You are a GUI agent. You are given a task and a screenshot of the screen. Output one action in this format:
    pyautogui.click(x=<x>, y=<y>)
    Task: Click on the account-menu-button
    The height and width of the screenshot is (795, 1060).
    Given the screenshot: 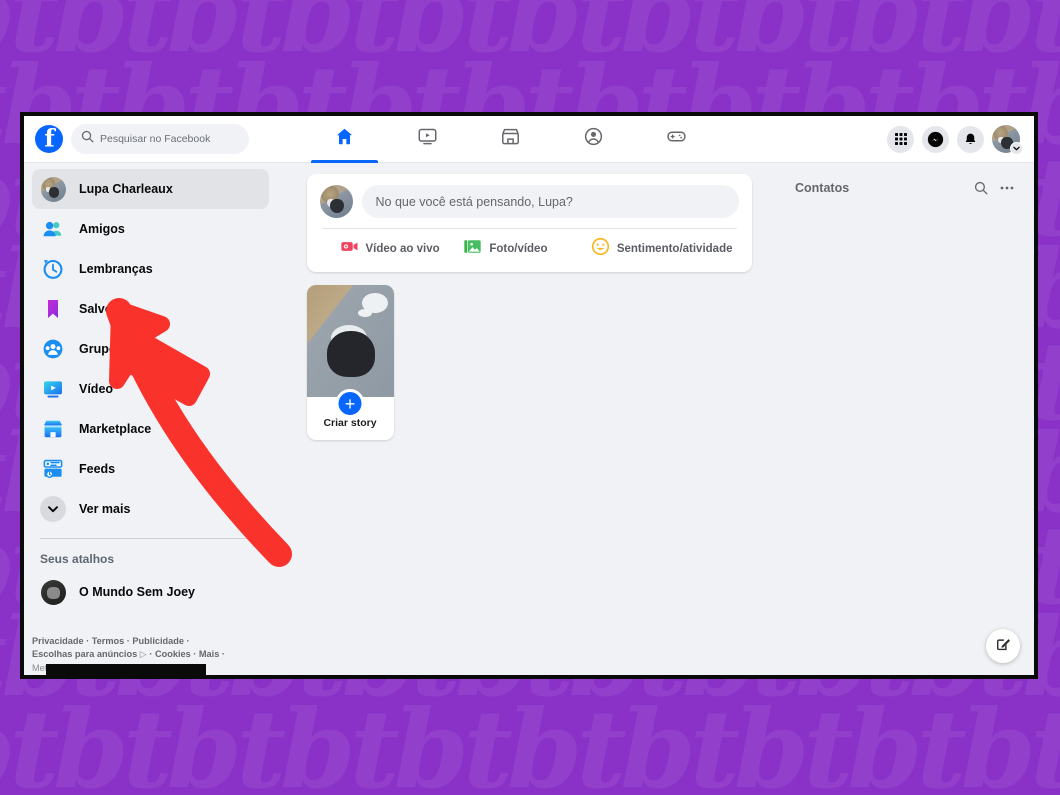 What is the action you would take?
    pyautogui.click(x=1007, y=140)
    